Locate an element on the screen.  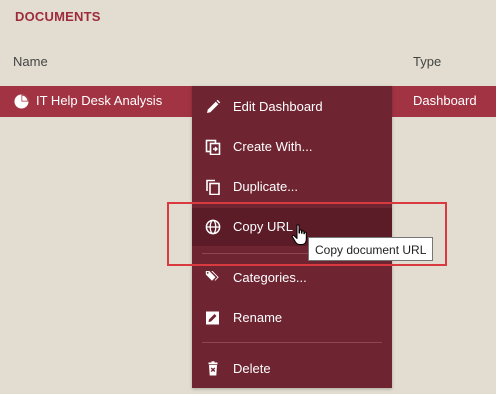
menu-item-delete: Delete is located at coordinates (292, 369).